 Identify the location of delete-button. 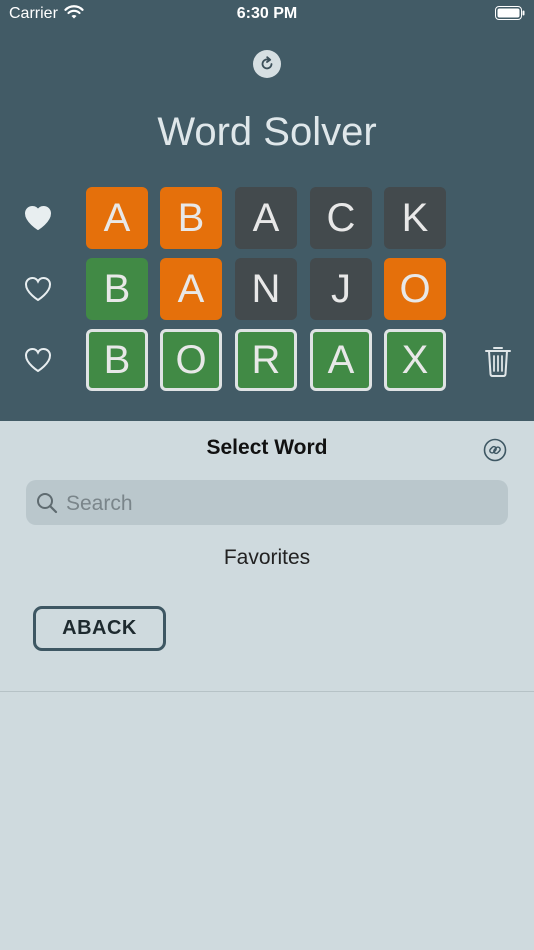
(498, 363).